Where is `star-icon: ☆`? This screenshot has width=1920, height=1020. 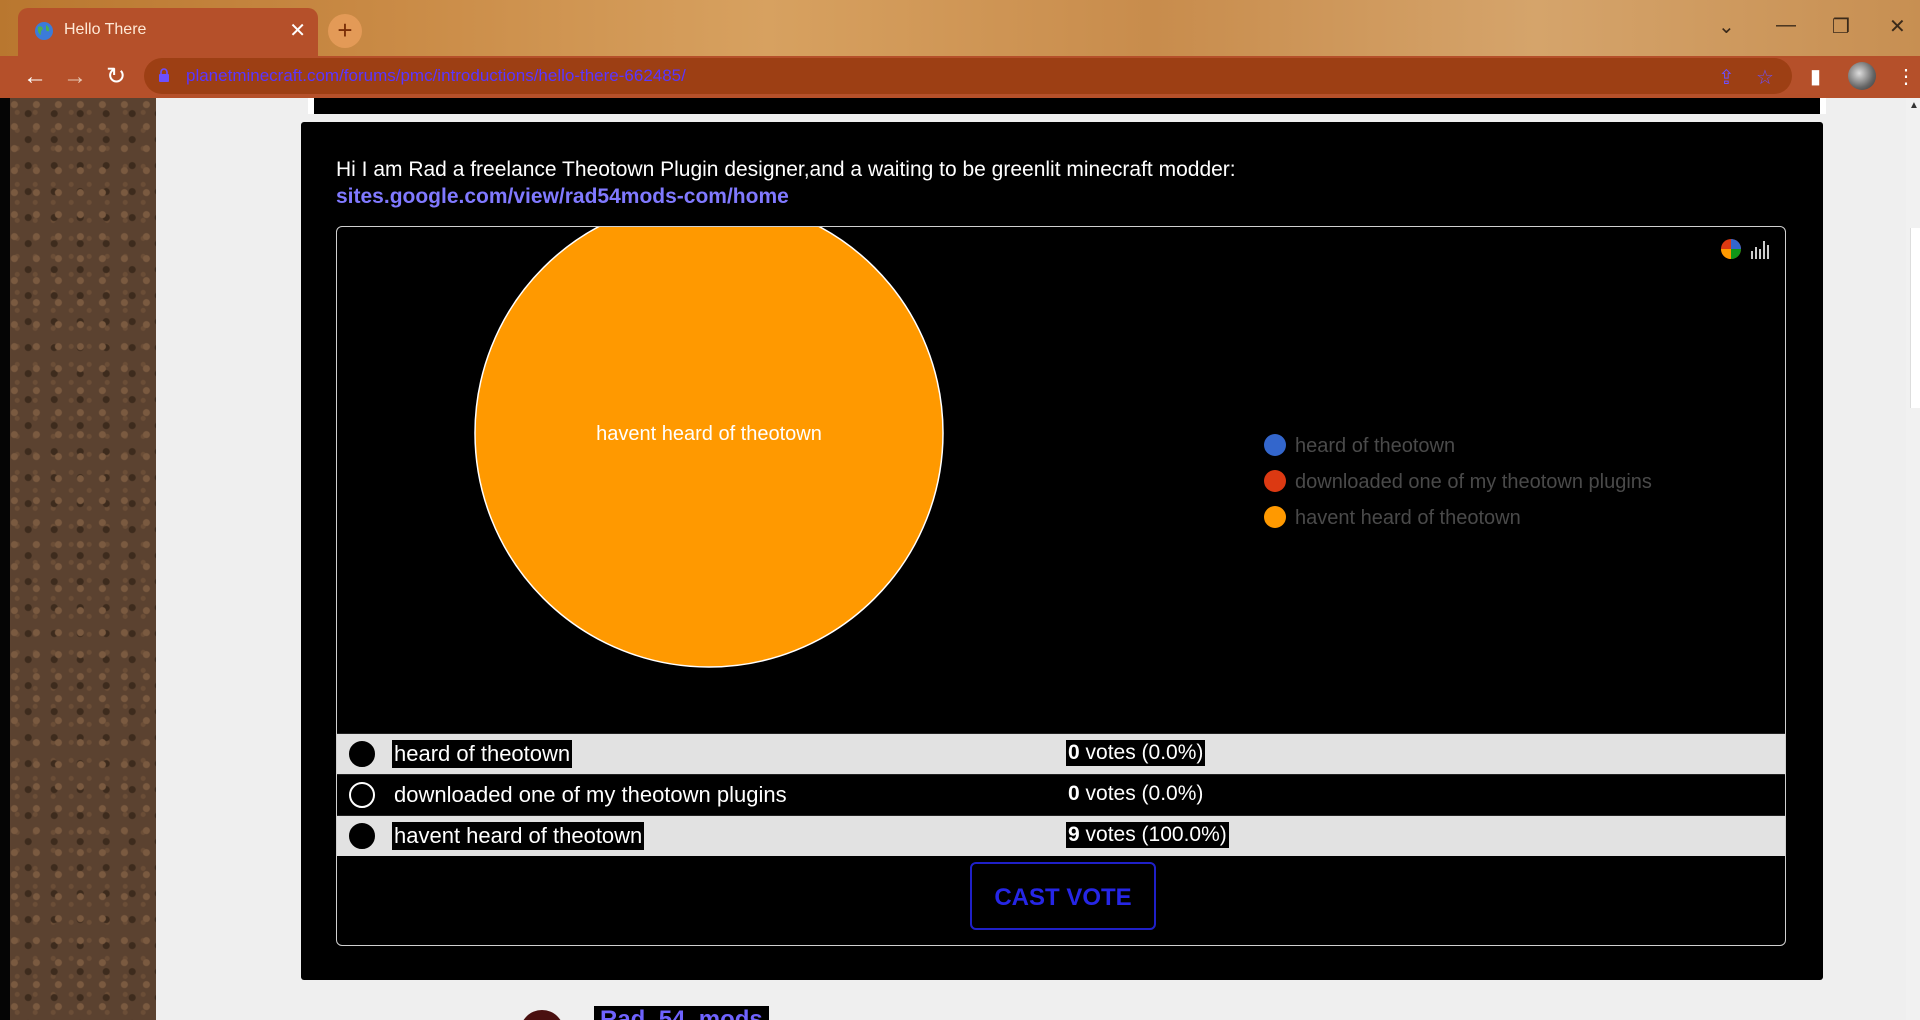 star-icon: ☆ is located at coordinates (1765, 77).